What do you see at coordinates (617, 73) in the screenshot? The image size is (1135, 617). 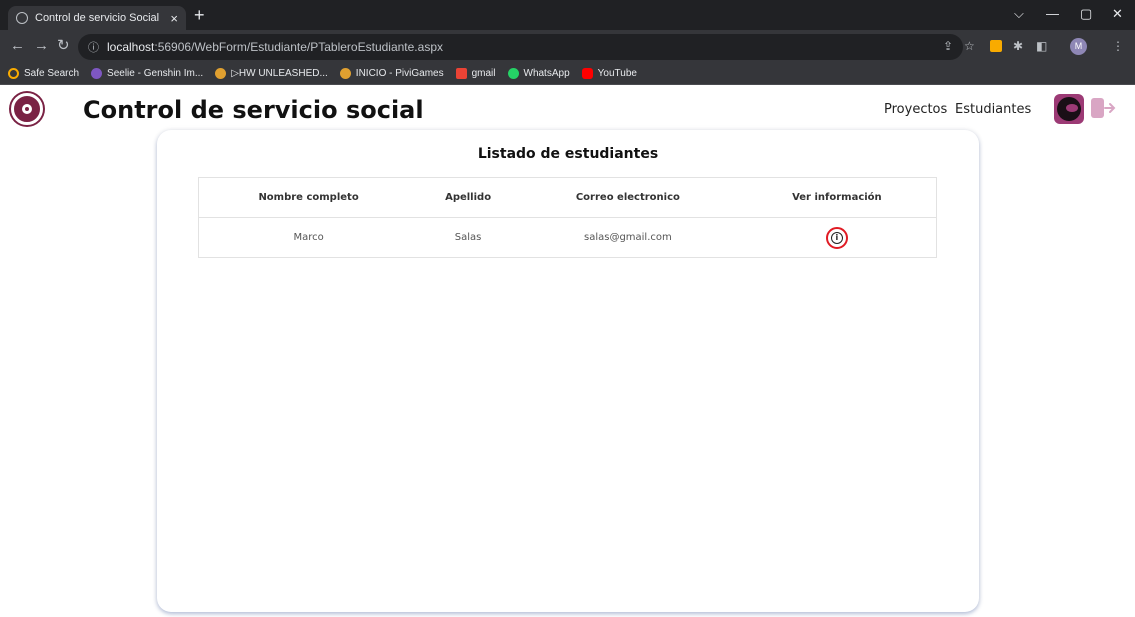 I see `bookmark-label: YouTube` at bounding box center [617, 73].